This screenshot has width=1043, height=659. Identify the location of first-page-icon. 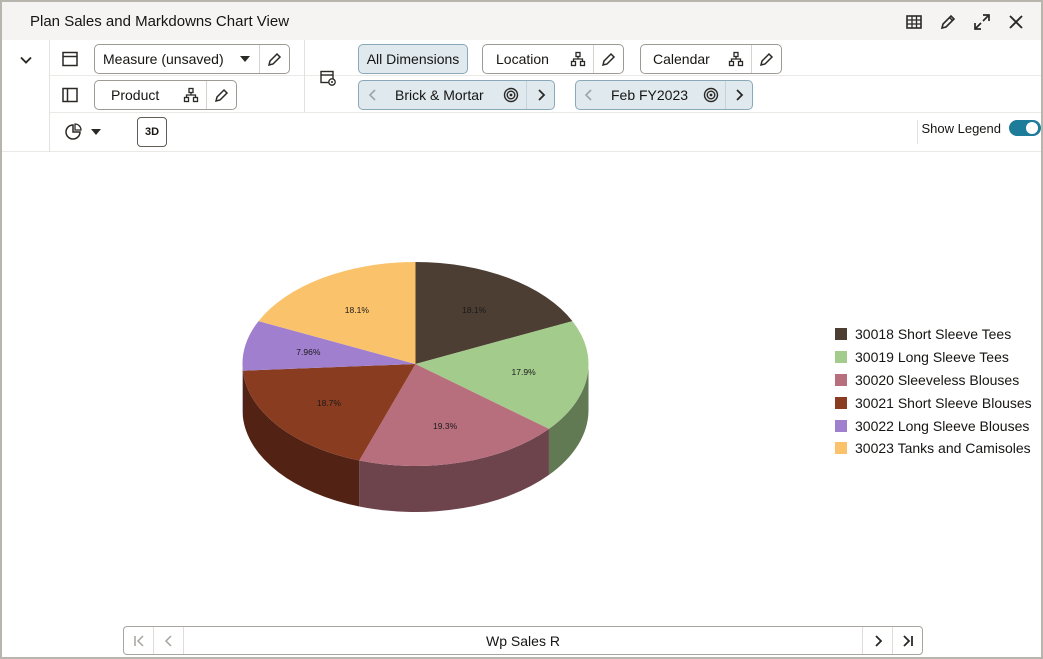
(138, 640).